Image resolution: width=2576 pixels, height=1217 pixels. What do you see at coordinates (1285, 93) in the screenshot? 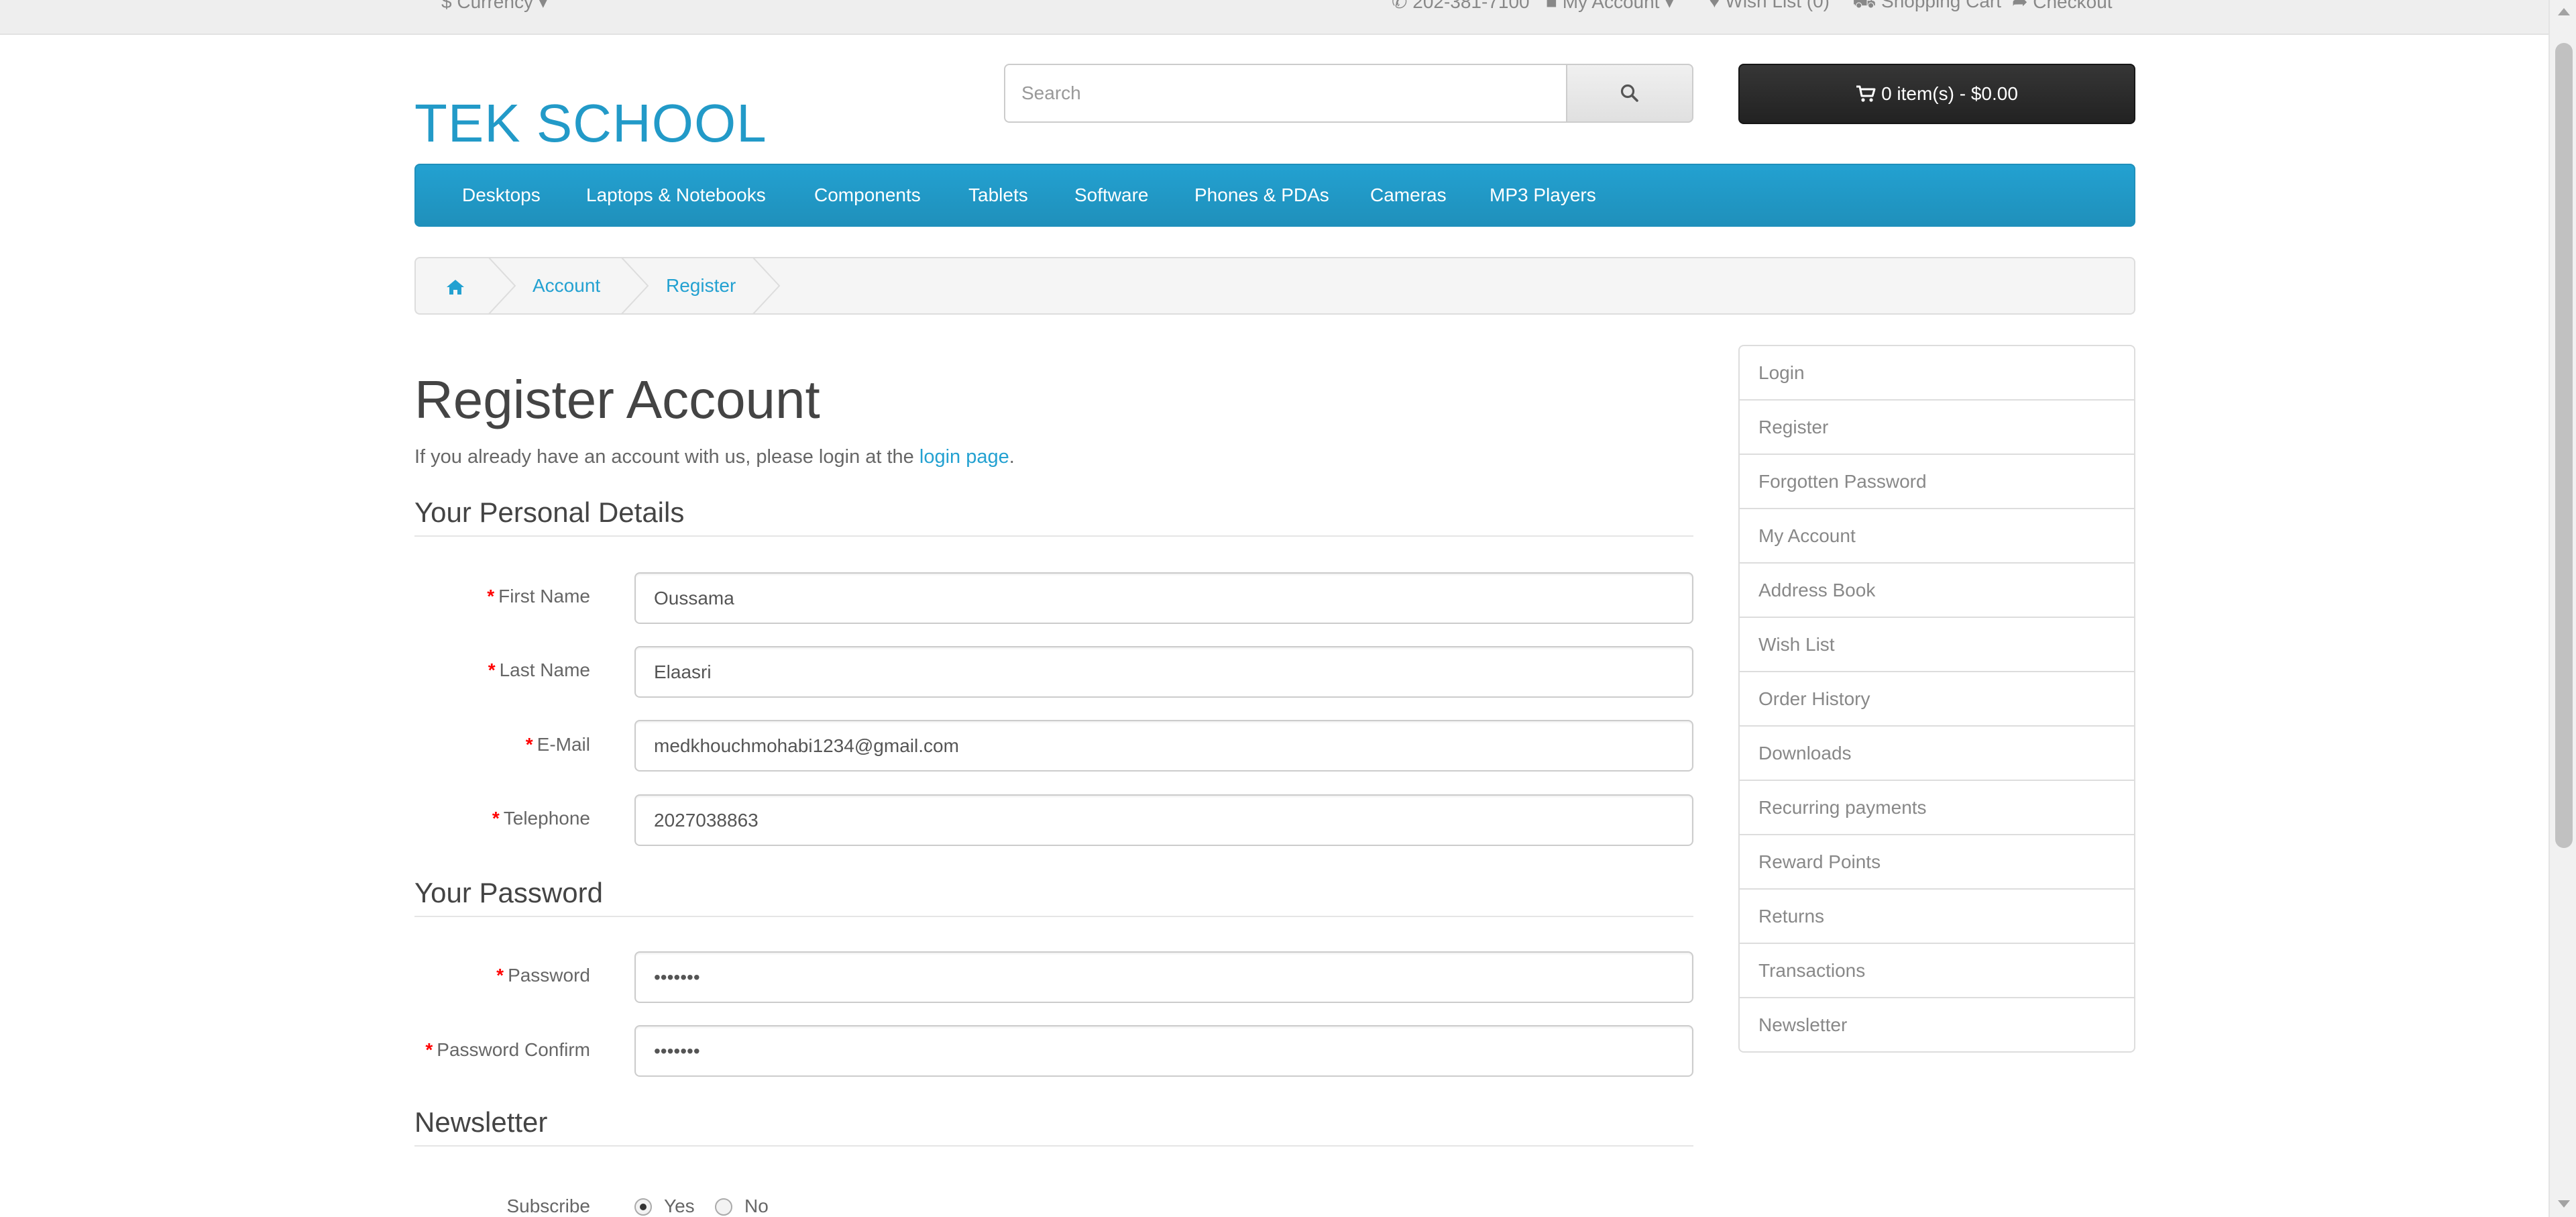
I see `search-input` at bounding box center [1285, 93].